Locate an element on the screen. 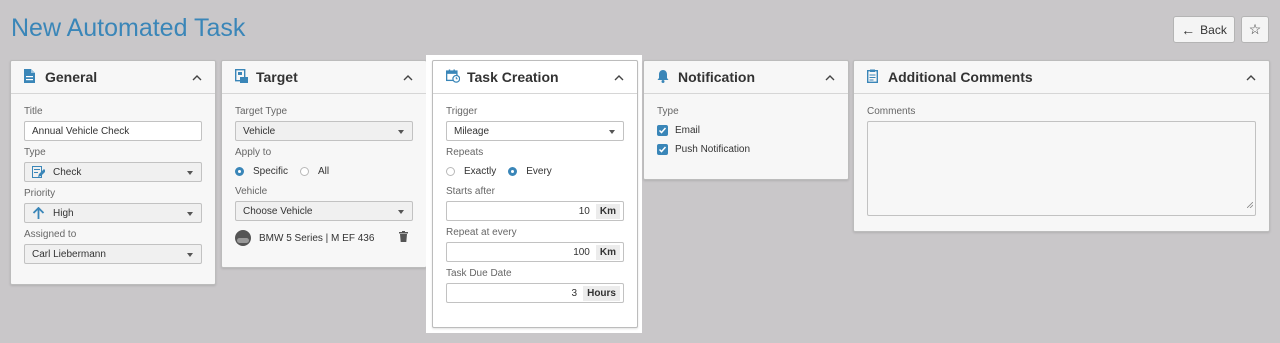 The height and width of the screenshot is (343, 1280). priority-label: Priority is located at coordinates (40, 193).